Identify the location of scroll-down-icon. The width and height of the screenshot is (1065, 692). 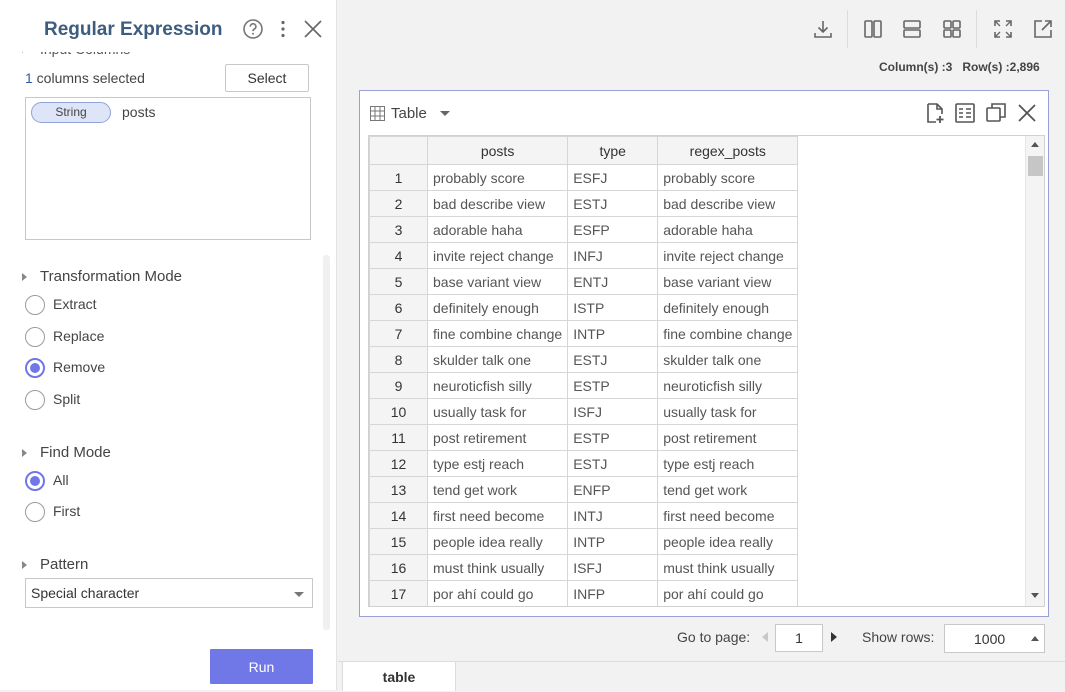
(1035, 595).